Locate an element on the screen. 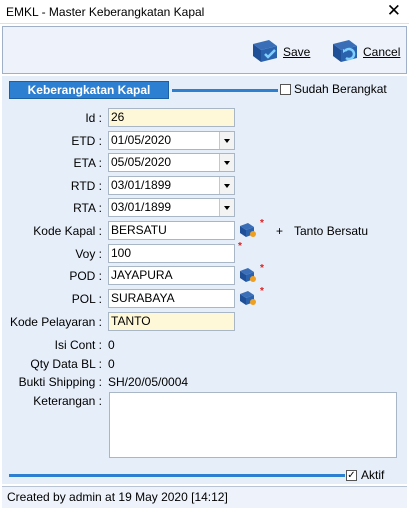 This screenshot has width=409, height=510. eta-value: 05/05/2020 is located at coordinates (141, 162).